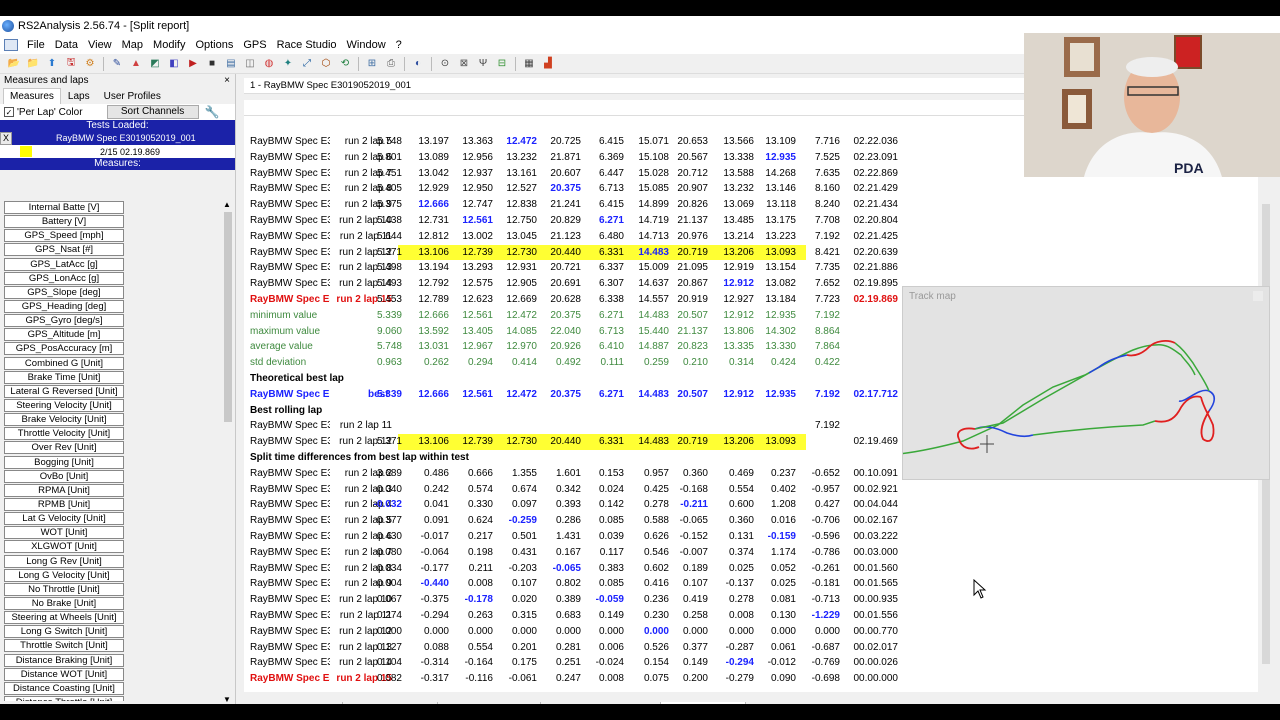 The image size is (1280, 720). Describe the element at coordinates (212, 112) in the screenshot. I see `wrench-icon: 🔧` at that location.